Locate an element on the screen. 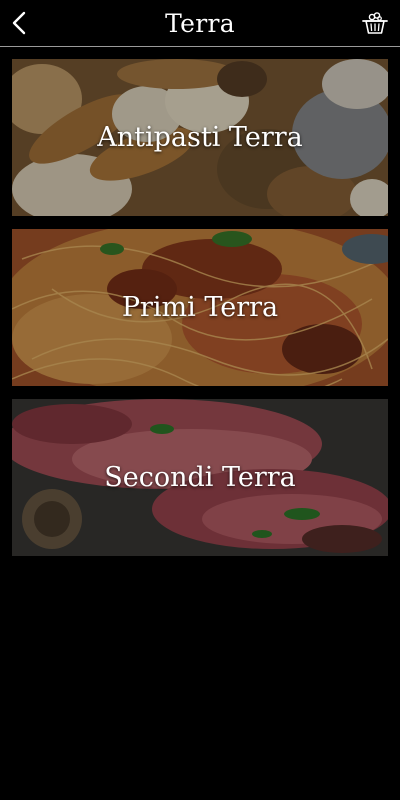 The image size is (400, 800). app-header: Terra is located at coordinates (200, 23).